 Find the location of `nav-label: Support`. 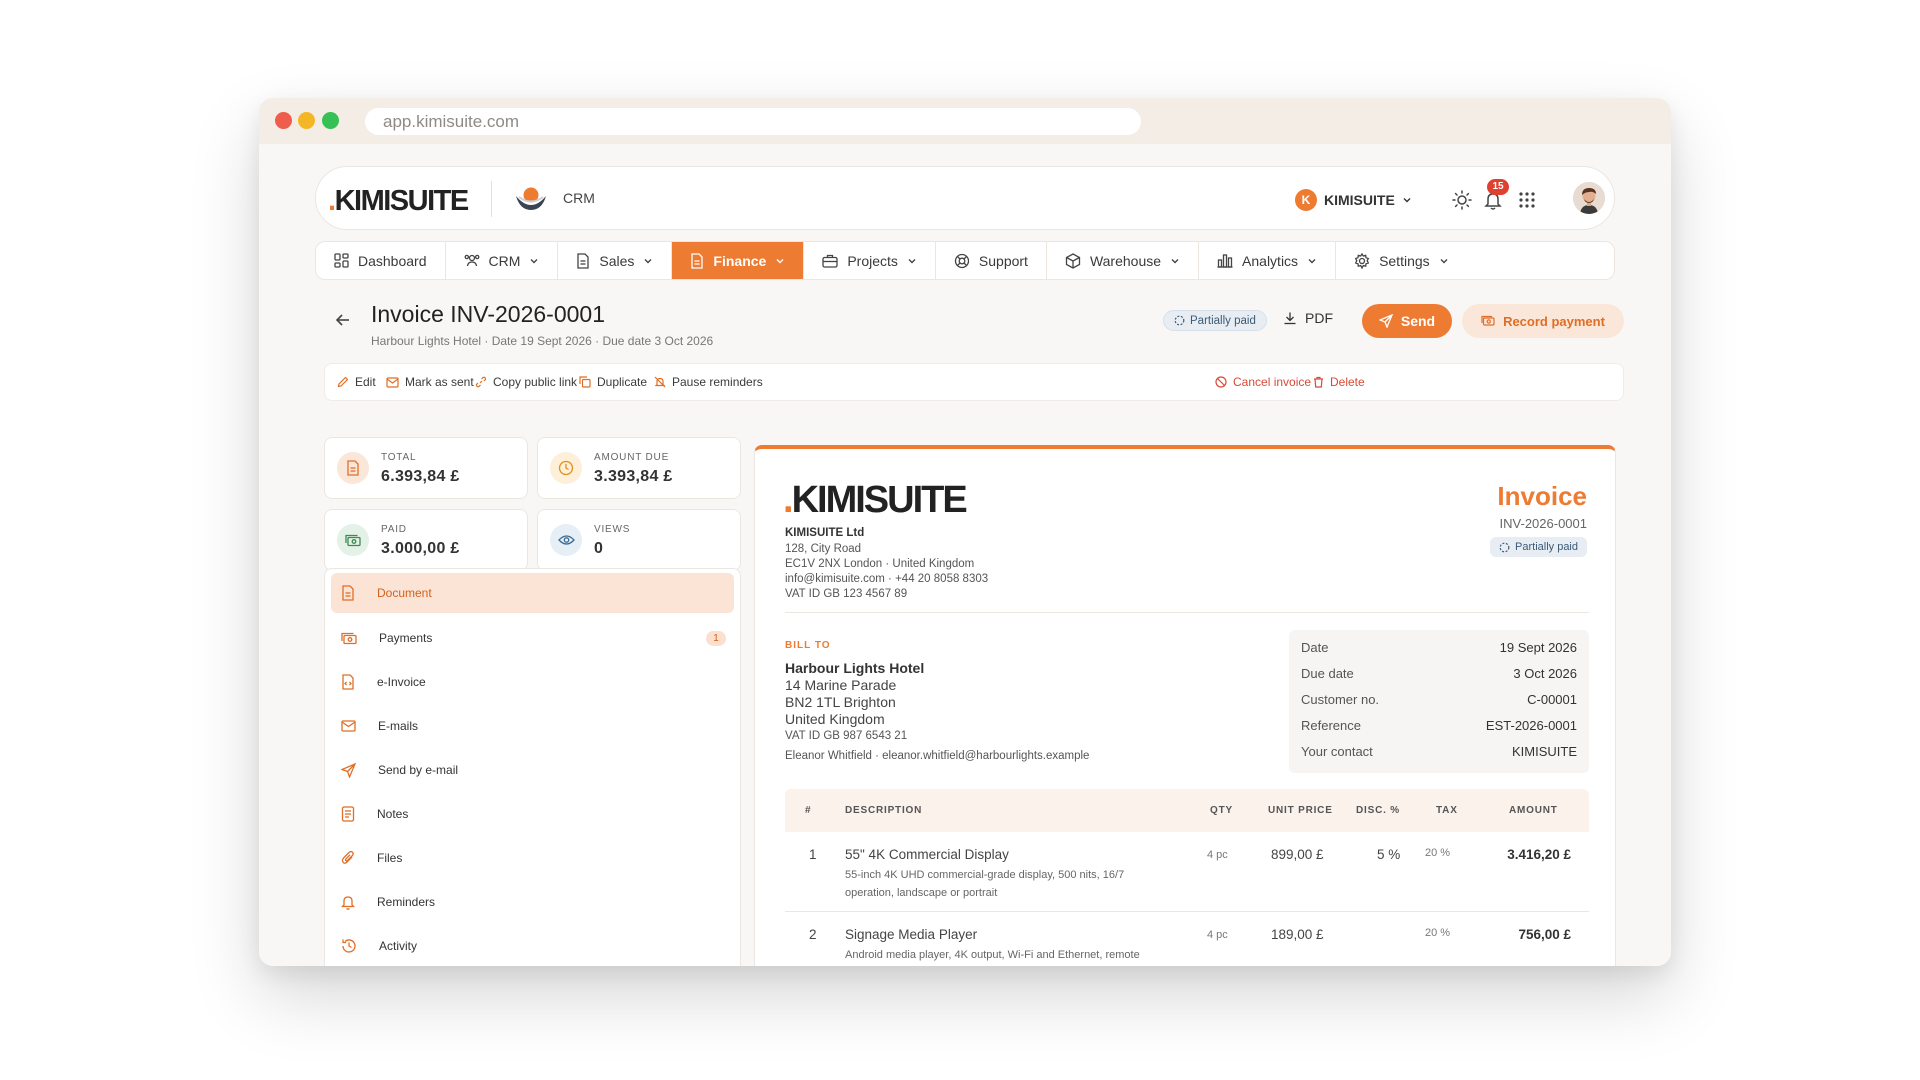

nav-label: Support is located at coordinates (1003, 260).